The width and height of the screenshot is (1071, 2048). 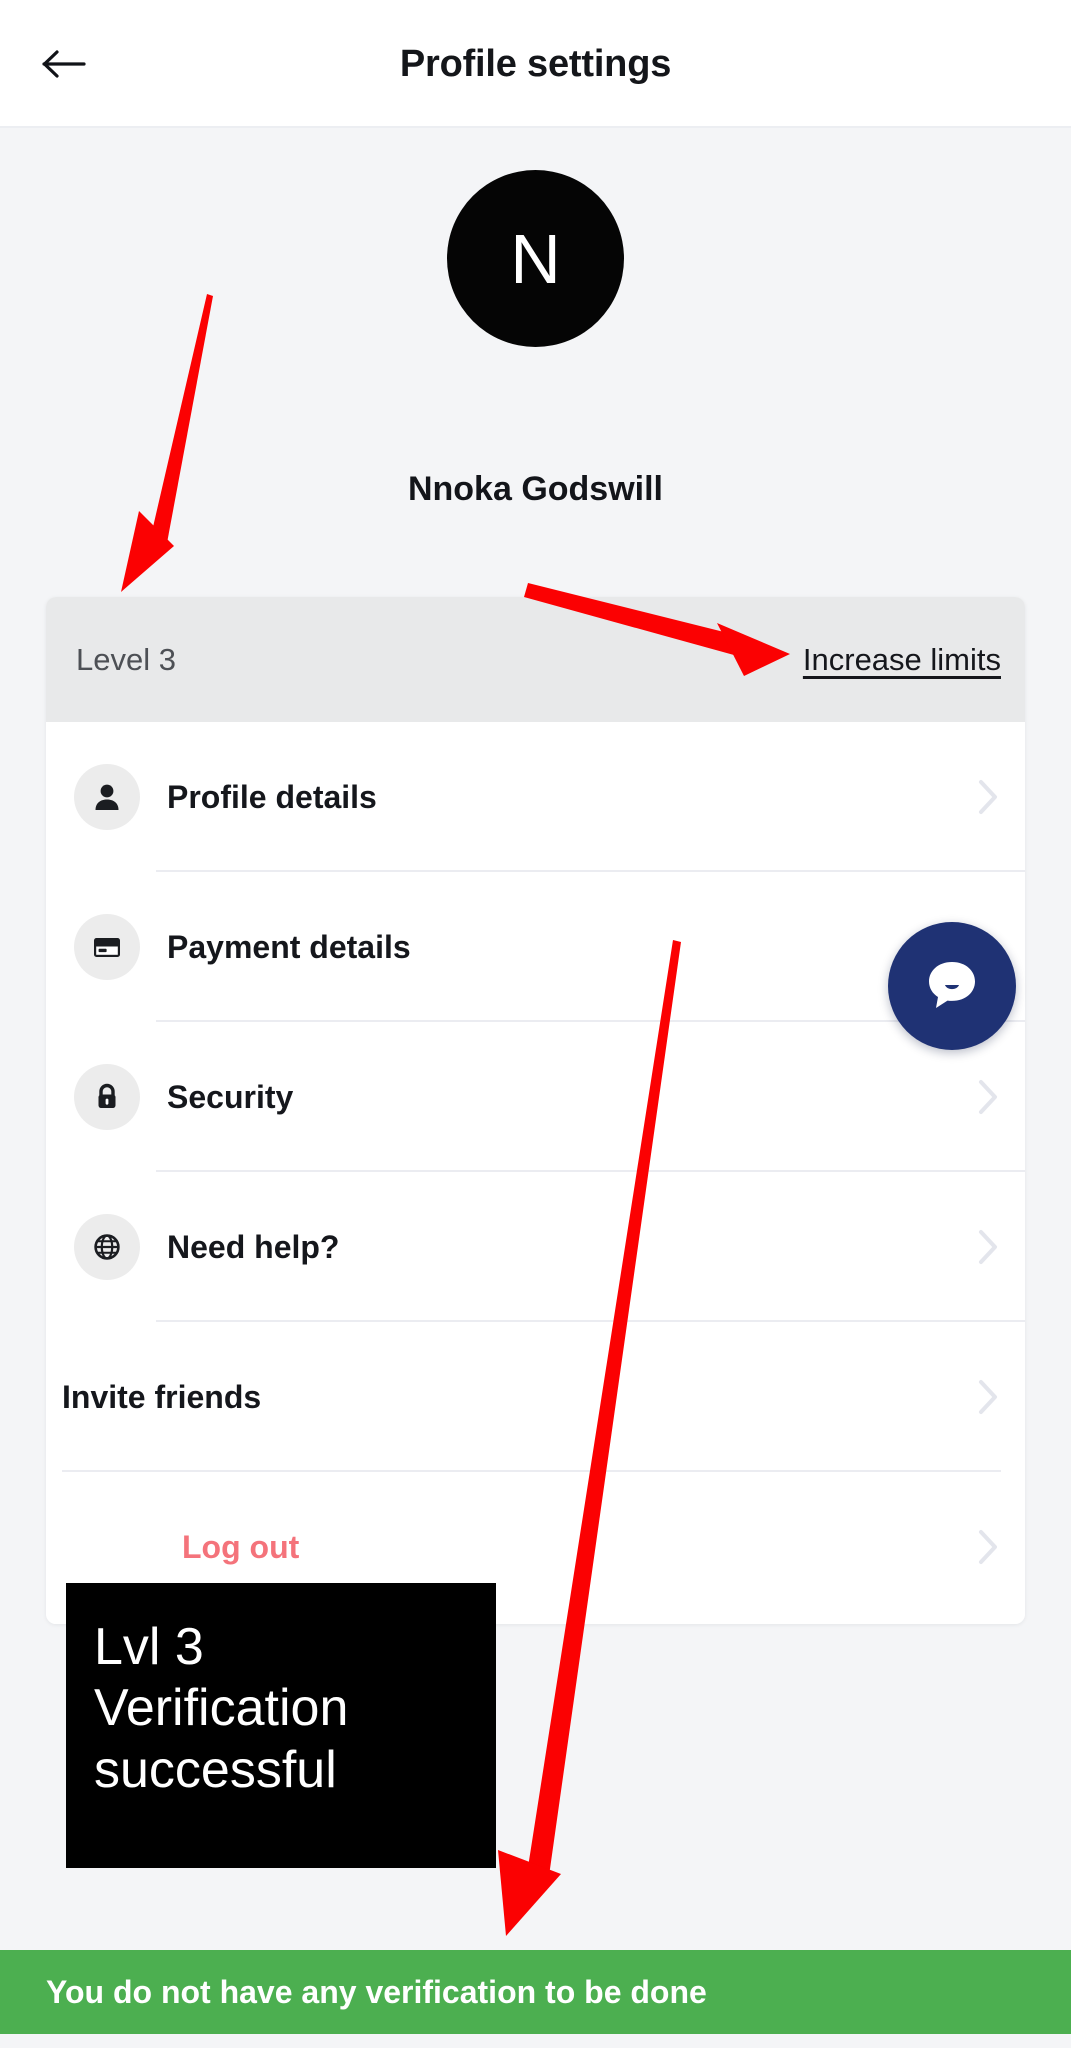 I want to click on level-label: Level 3, so click(x=126, y=659).